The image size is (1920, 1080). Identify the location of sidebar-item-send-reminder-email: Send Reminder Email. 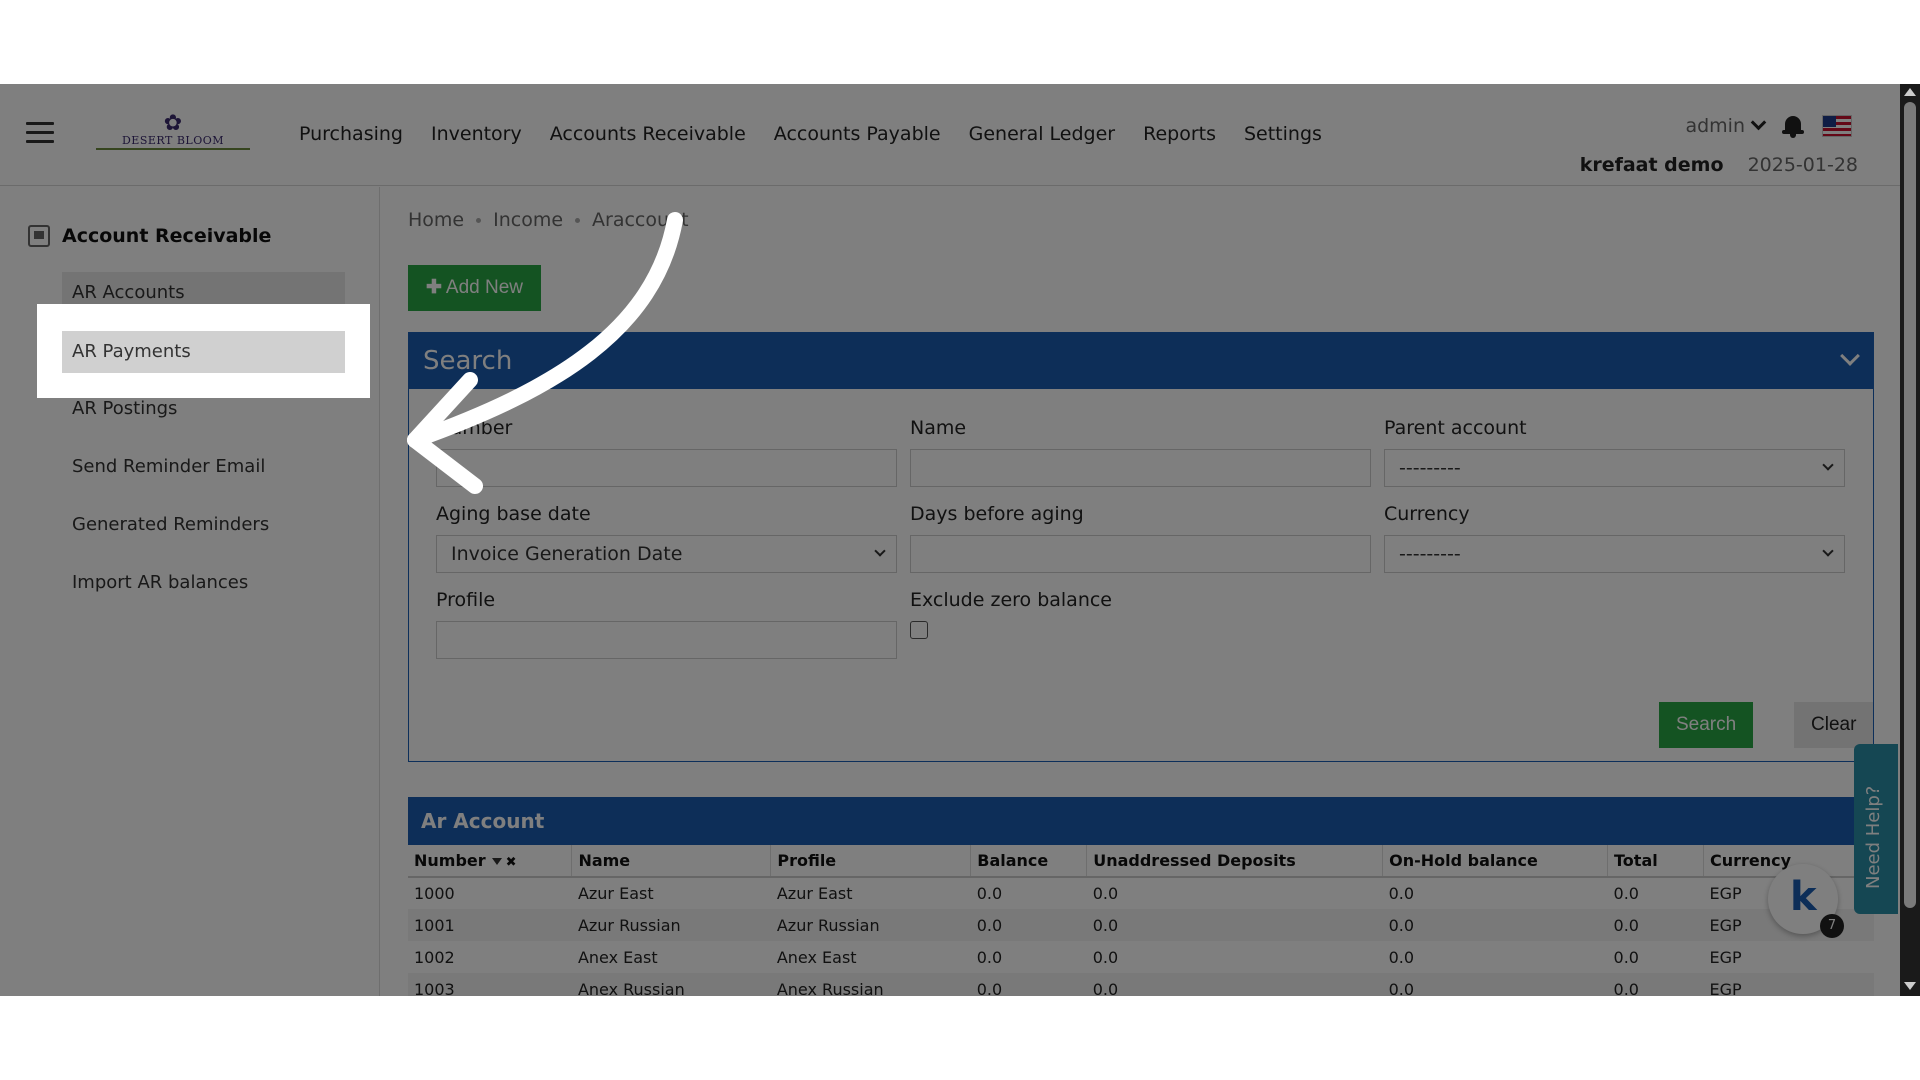
(203, 467).